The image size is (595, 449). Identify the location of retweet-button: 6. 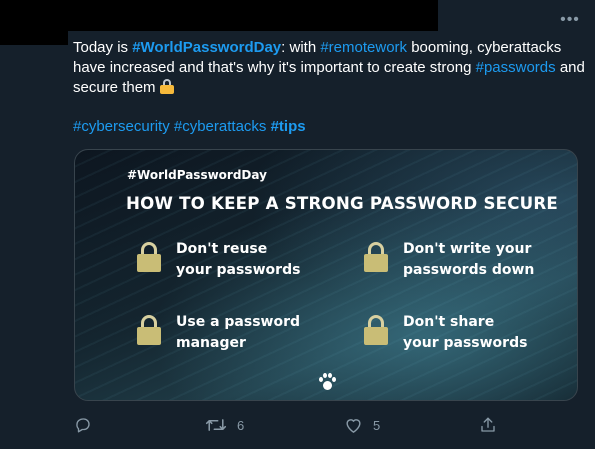
(224, 425).